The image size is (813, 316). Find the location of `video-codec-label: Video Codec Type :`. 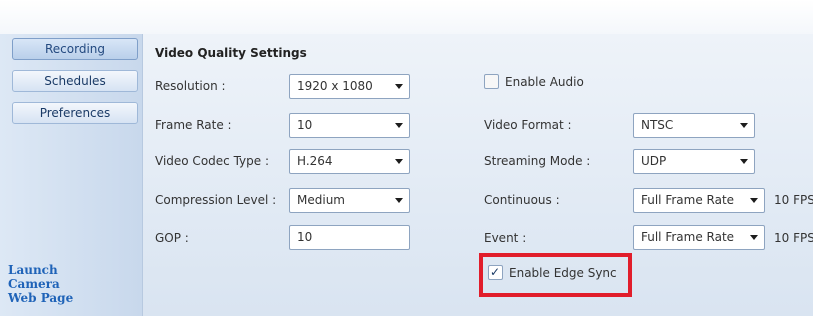

video-codec-label: Video Codec Type : is located at coordinates (212, 161).